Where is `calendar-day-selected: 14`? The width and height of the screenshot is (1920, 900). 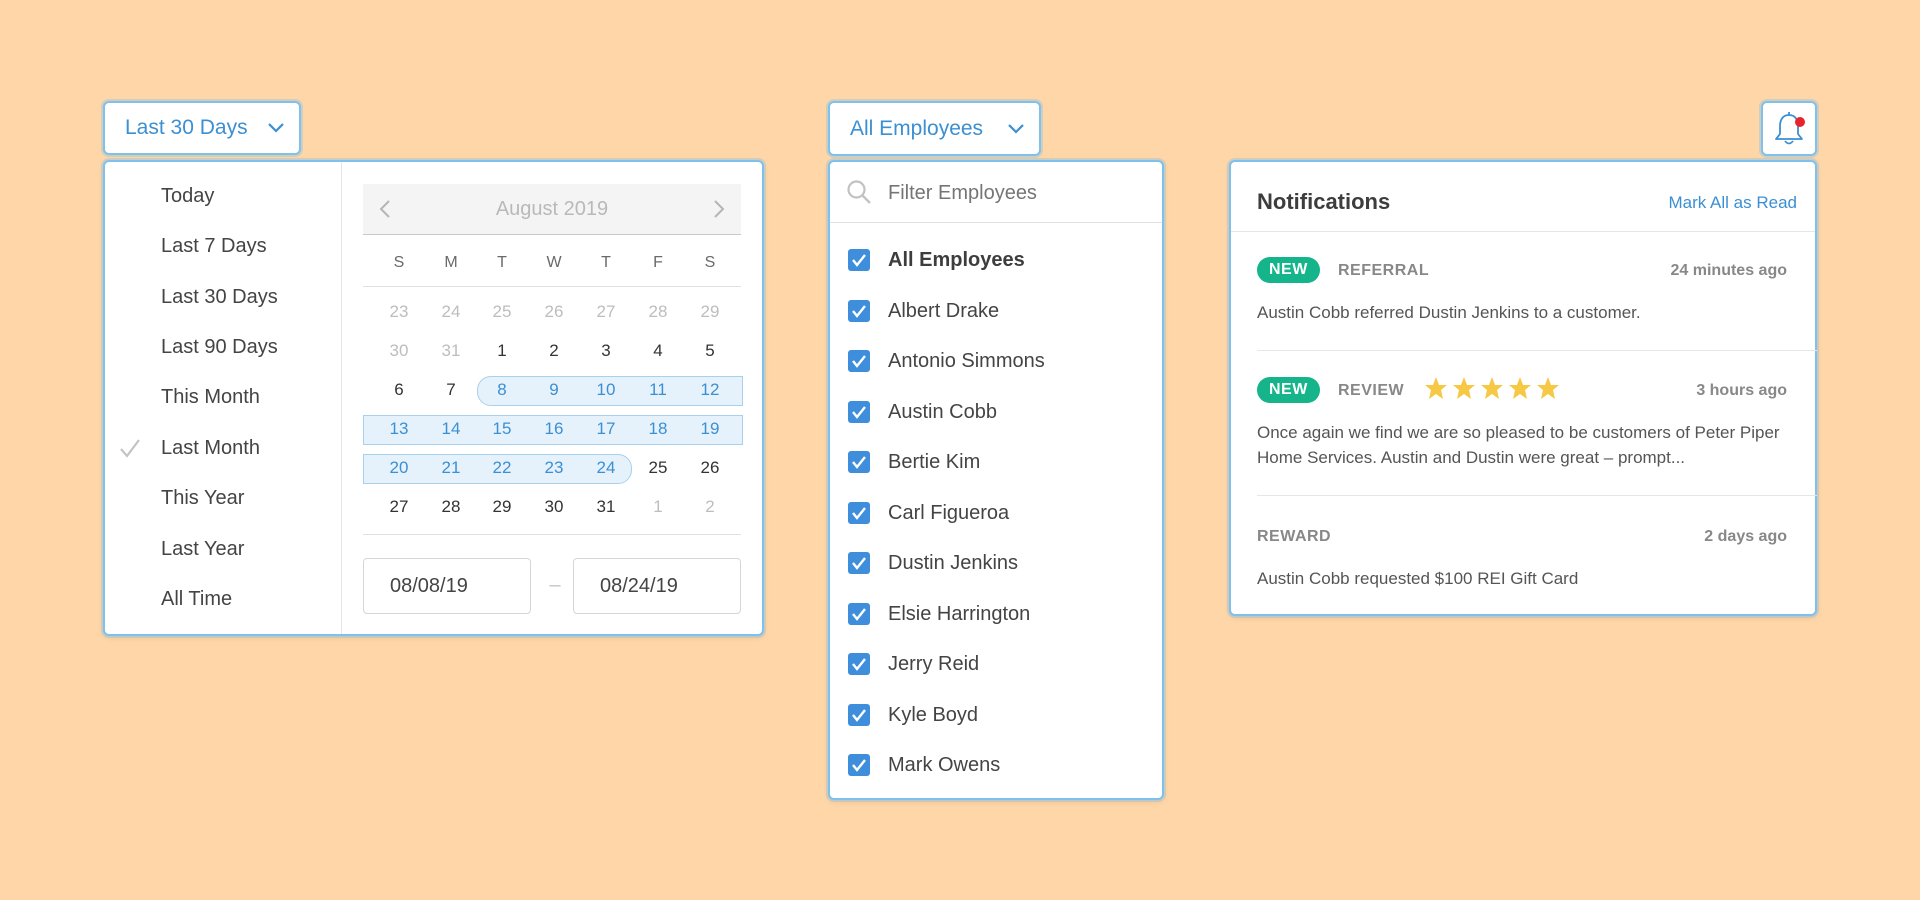 calendar-day-selected: 14 is located at coordinates (451, 429).